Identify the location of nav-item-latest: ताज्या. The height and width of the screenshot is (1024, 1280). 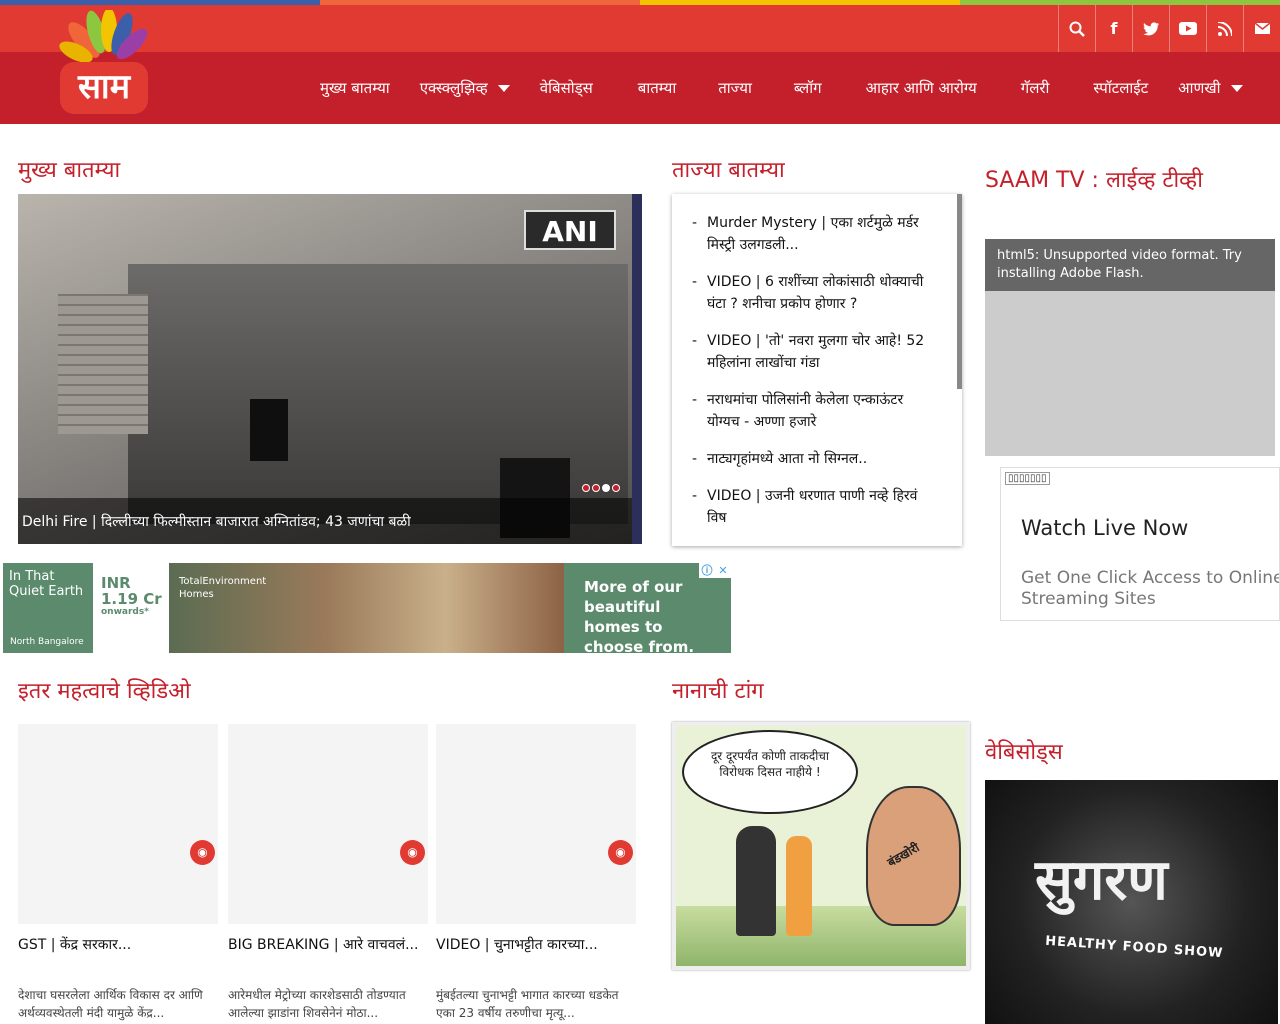
(735, 88).